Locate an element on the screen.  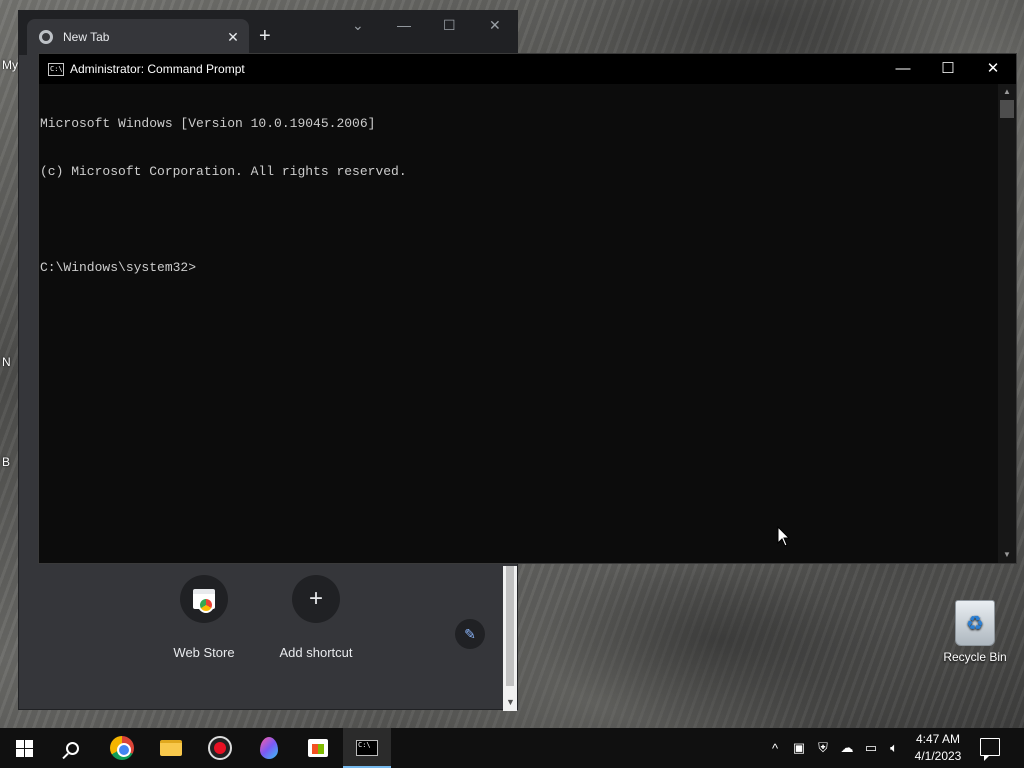
chrome-scrollbar: ▼ is located at coordinates (510, 638).